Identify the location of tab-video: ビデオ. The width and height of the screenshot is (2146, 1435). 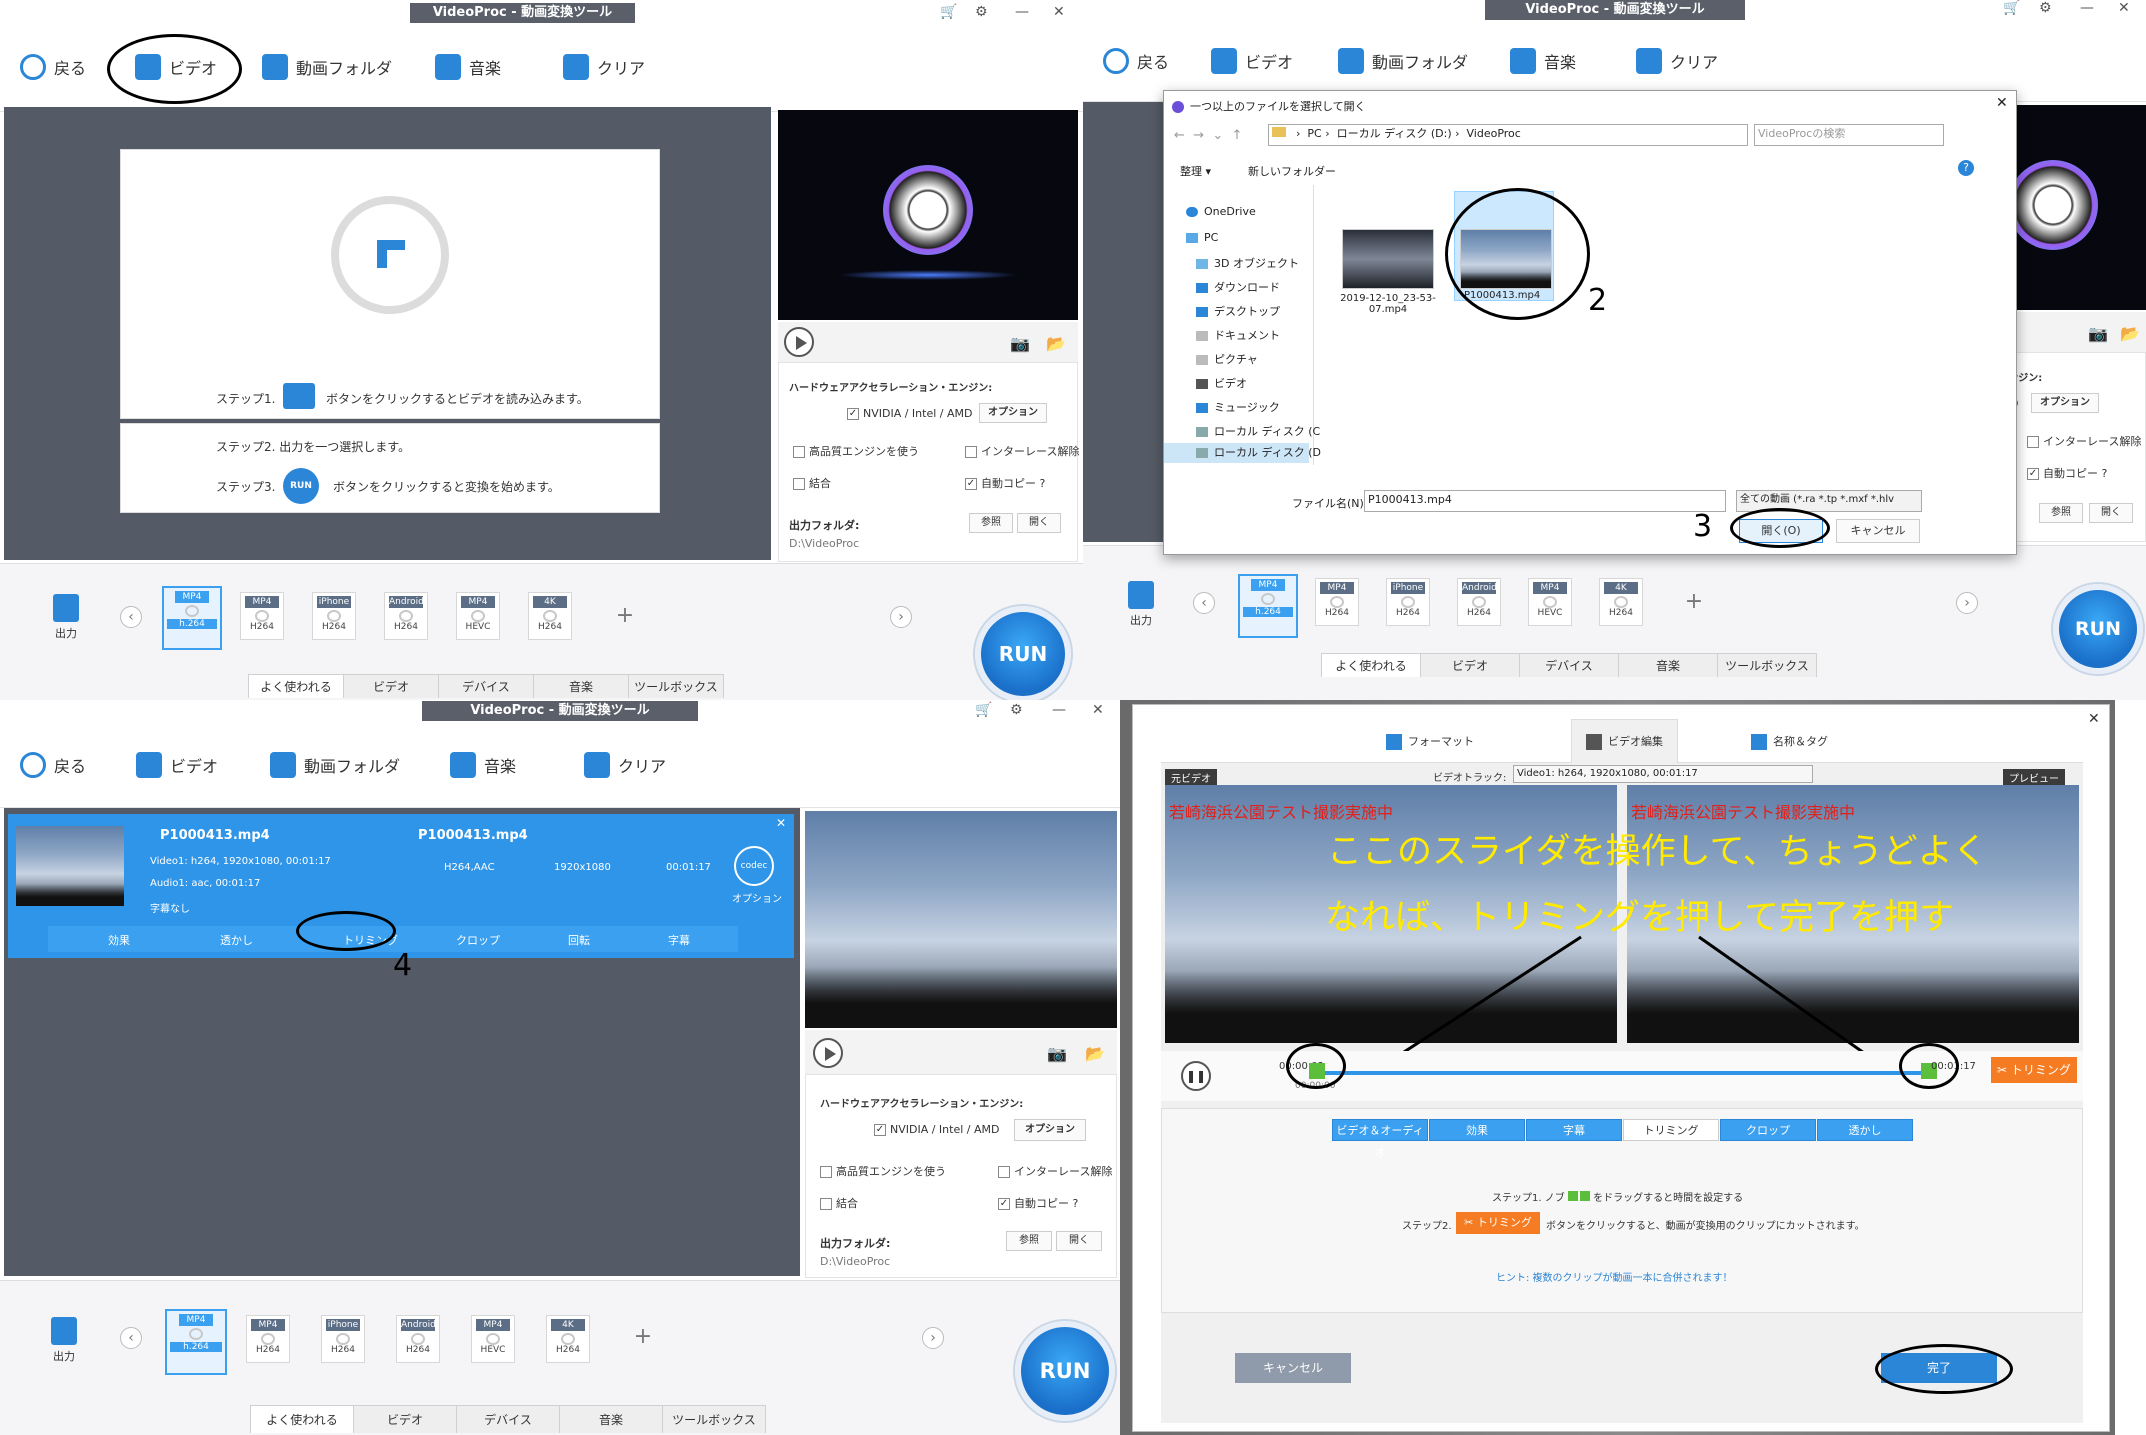
(391, 686).